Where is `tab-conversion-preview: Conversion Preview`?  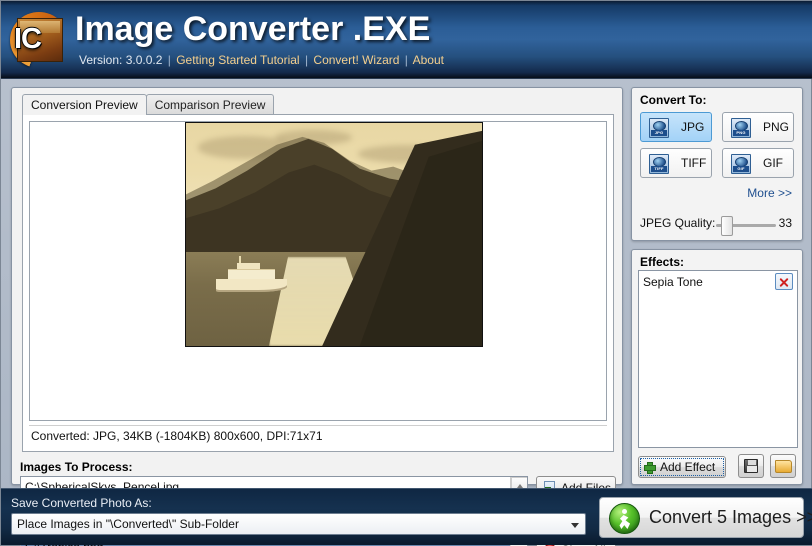 tab-conversion-preview: Conversion Preview is located at coordinates (84, 104).